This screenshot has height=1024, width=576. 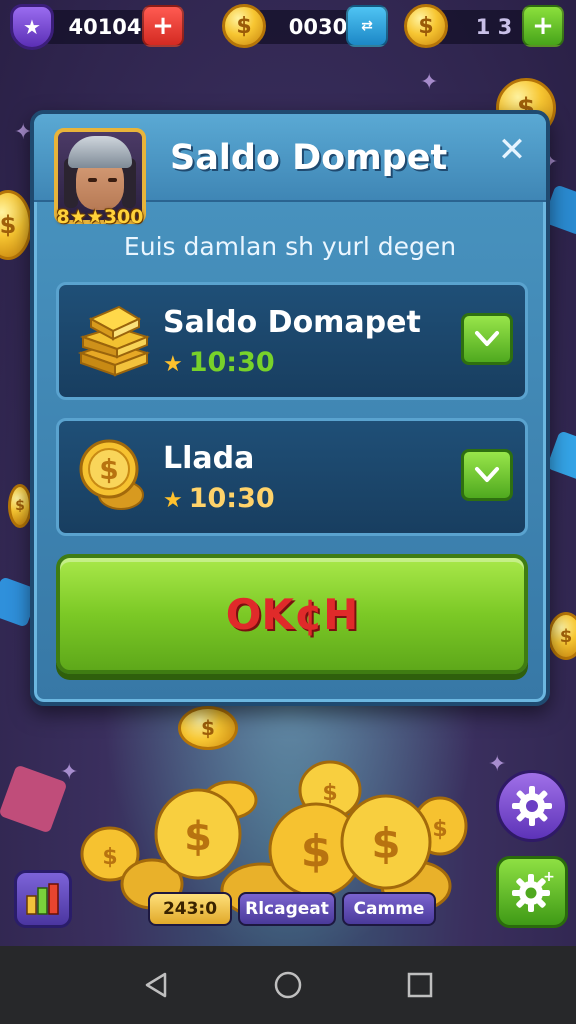 I want to click on back-triangle-icon, so click(x=156, y=985).